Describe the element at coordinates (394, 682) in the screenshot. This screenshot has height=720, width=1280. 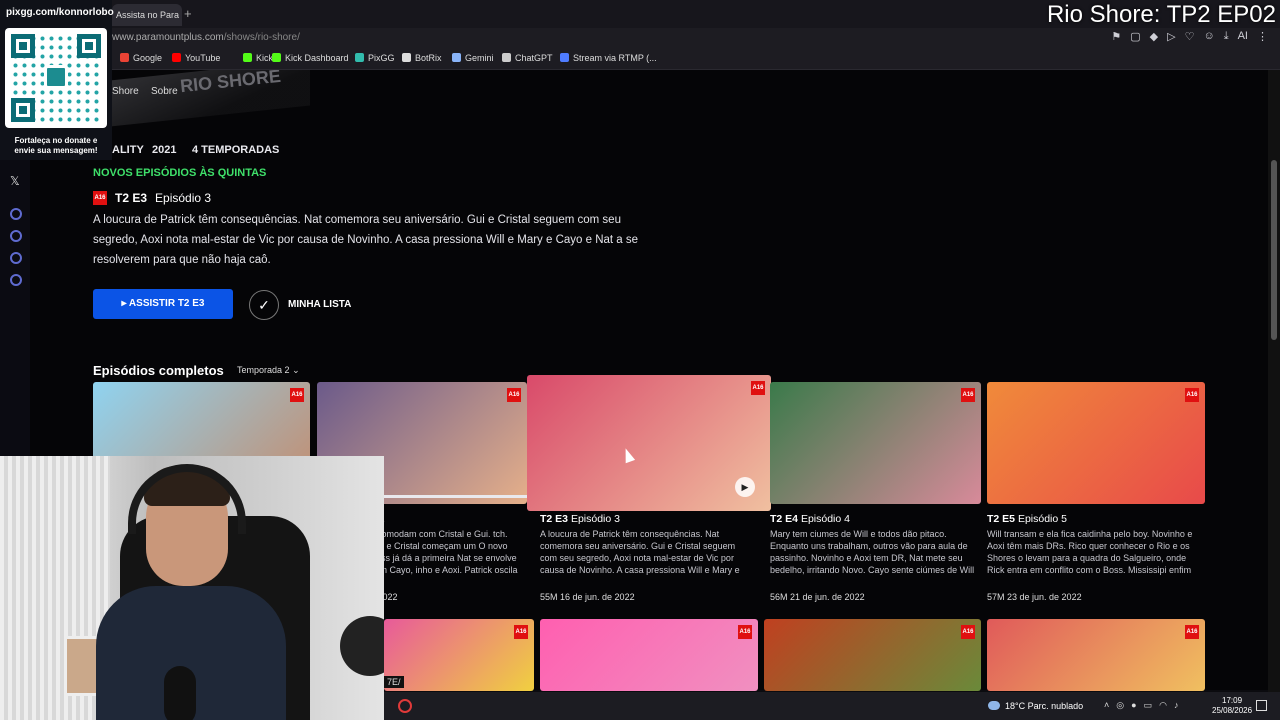
I see `partial-url-overlay: 7E/` at that location.